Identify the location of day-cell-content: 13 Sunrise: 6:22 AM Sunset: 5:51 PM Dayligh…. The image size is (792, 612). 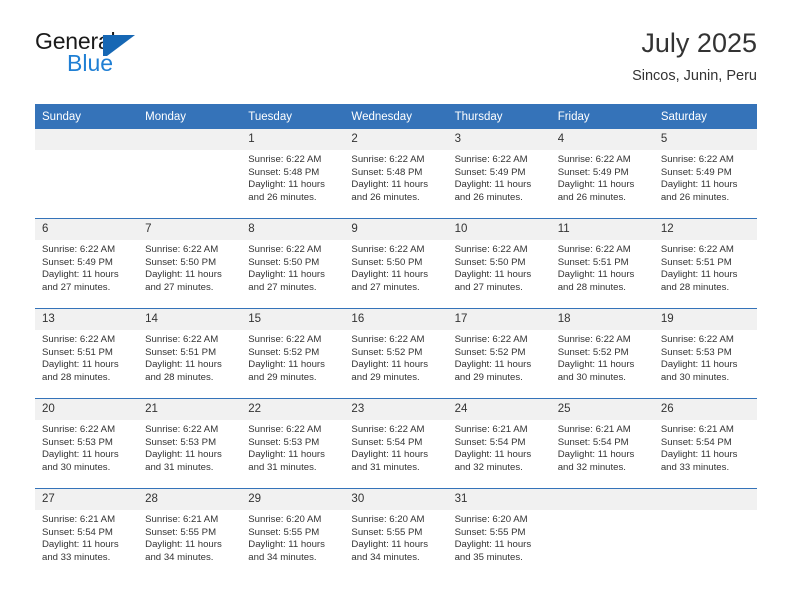
(87, 353).